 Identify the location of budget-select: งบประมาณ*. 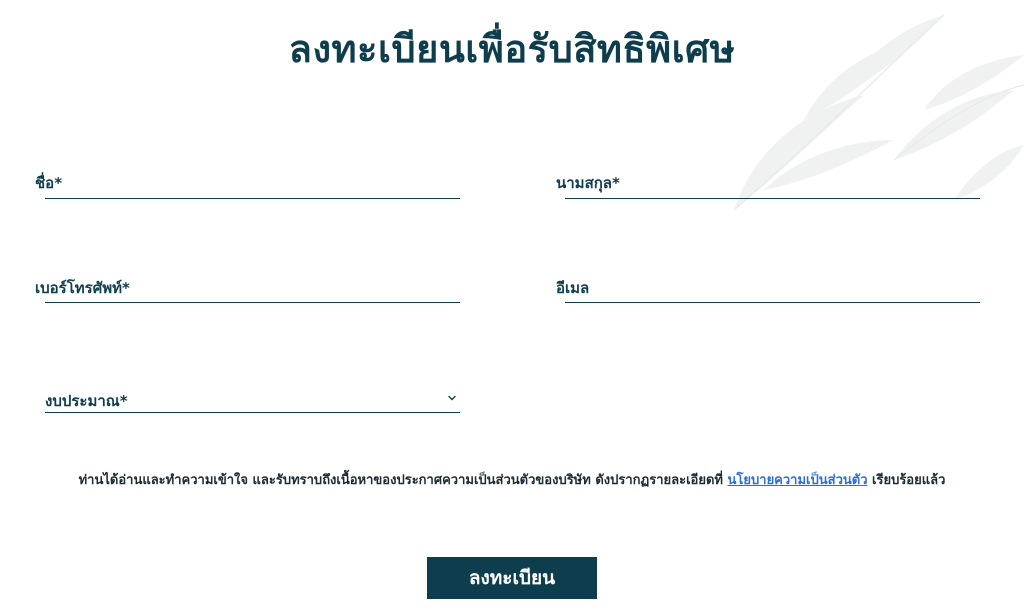
(252, 399).